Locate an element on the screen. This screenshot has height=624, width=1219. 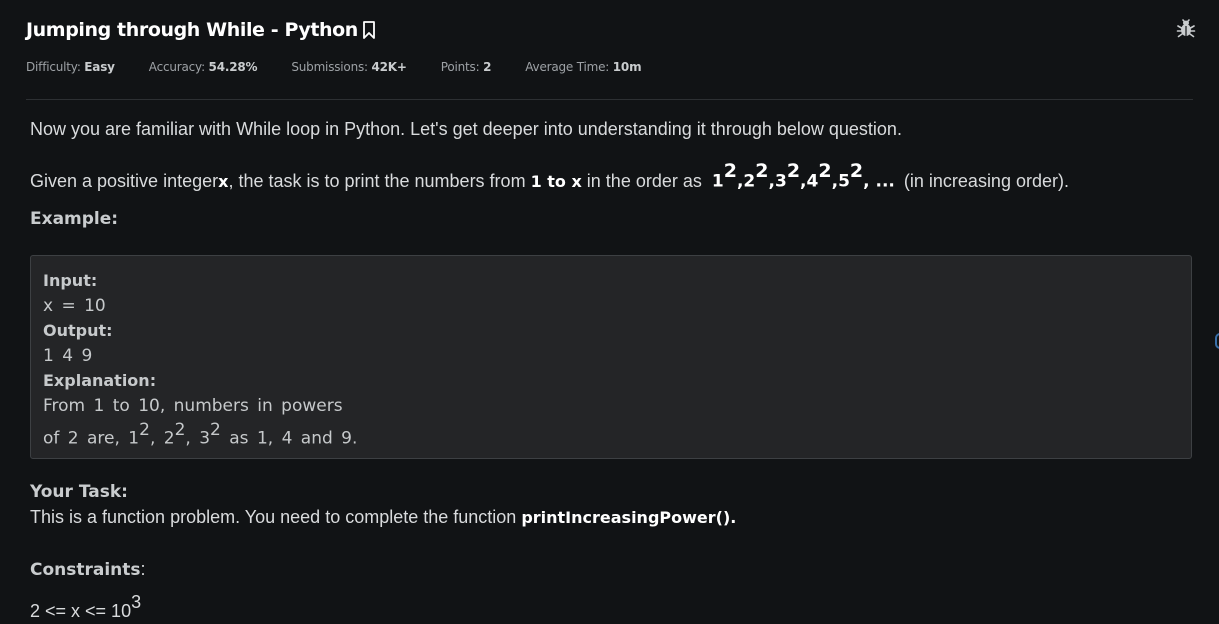
points-meta: Points: 2 is located at coordinates (466, 67).